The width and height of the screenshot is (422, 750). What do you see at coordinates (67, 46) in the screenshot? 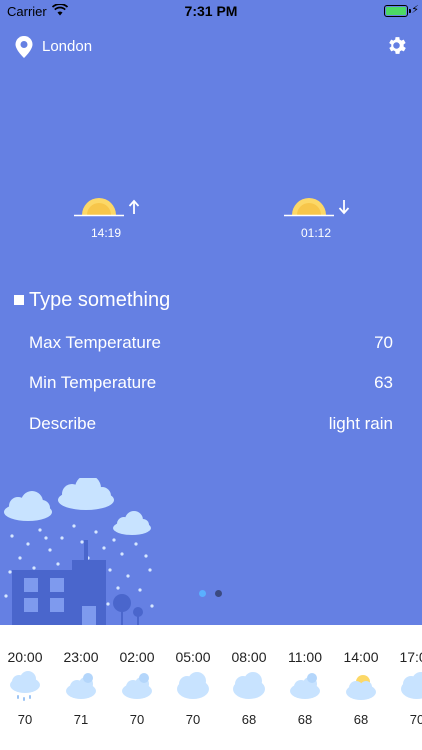
I see `city-name: London` at bounding box center [67, 46].